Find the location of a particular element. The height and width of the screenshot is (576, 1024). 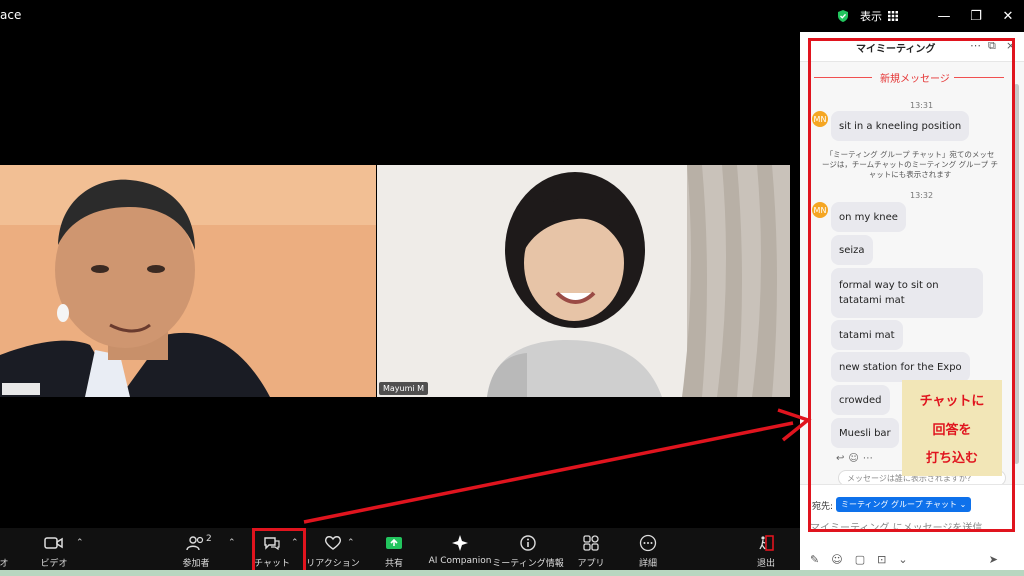

taskbar-strip is located at coordinates (512, 573).